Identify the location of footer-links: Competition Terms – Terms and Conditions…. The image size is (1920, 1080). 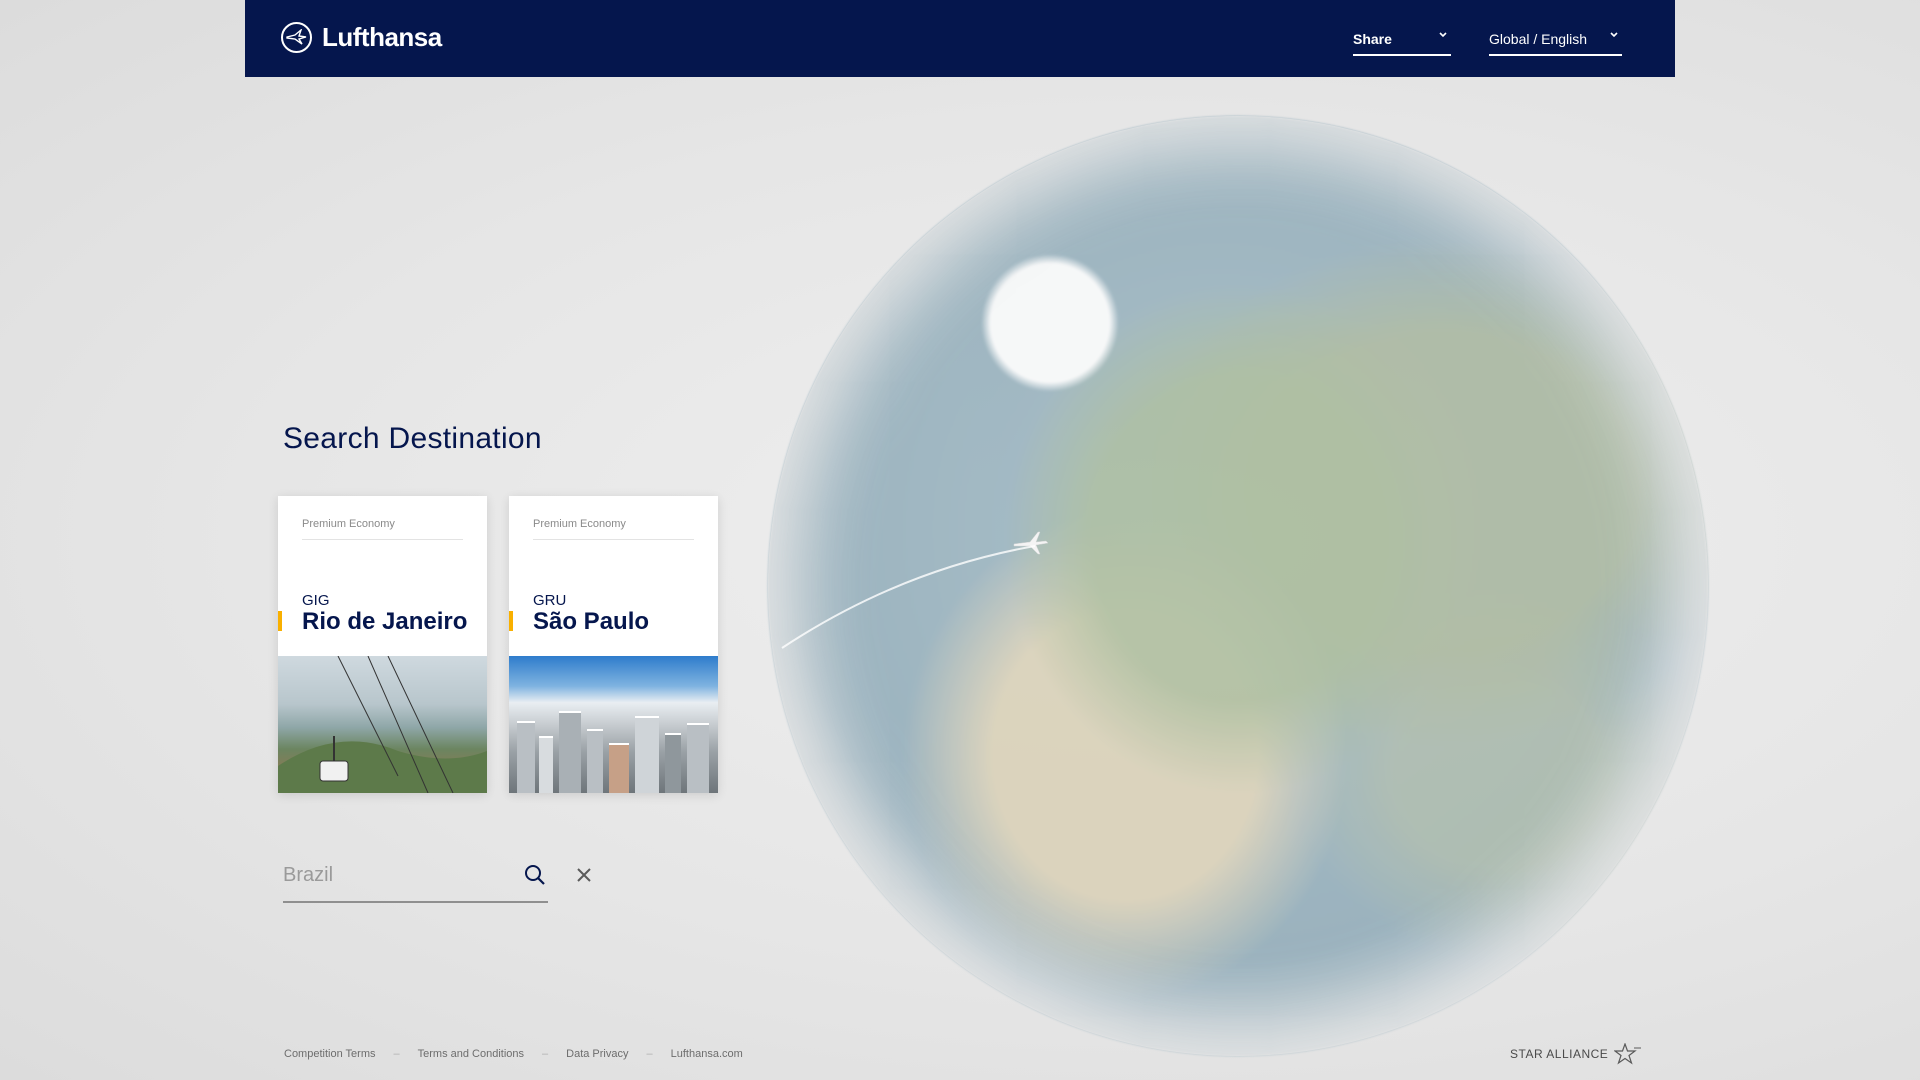
(513, 1054).